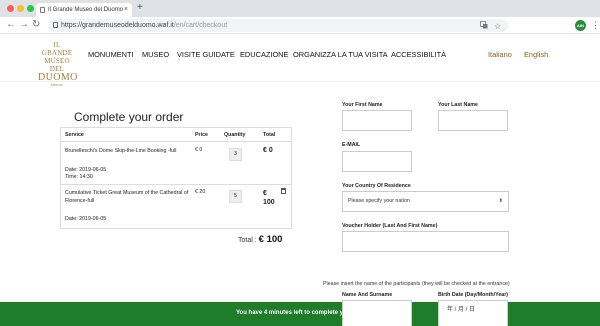 Image resolution: width=600 pixels, height=326 pixels. What do you see at coordinates (418, 54) in the screenshot?
I see `nav-item-accessibilita: ACCESSIBILITÀ` at bounding box center [418, 54].